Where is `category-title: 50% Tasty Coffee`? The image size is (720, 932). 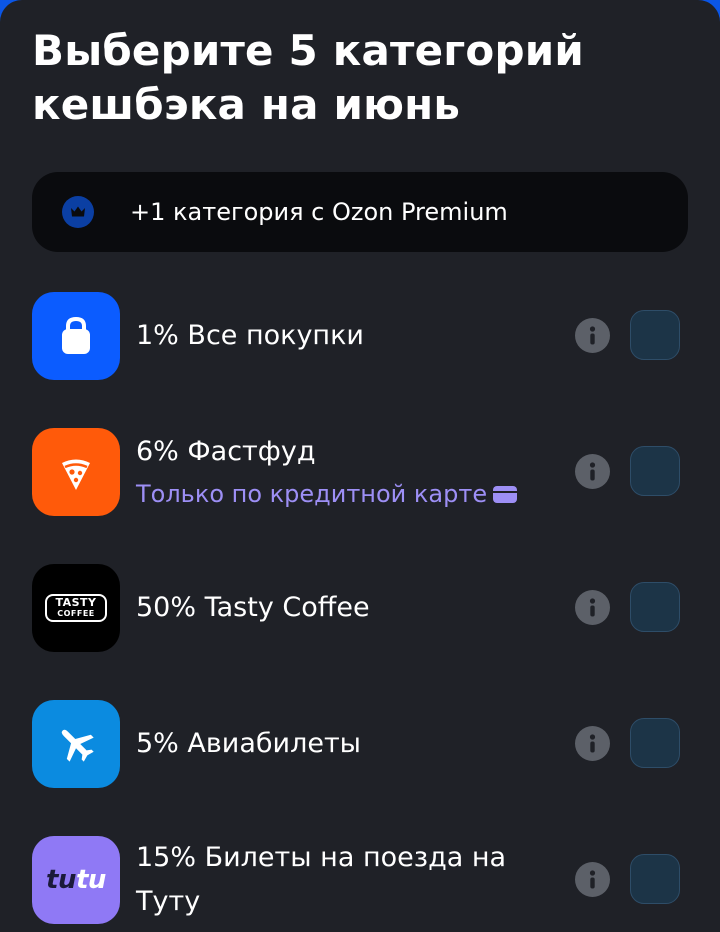 category-title: 50% Tasty Coffee is located at coordinates (253, 607).